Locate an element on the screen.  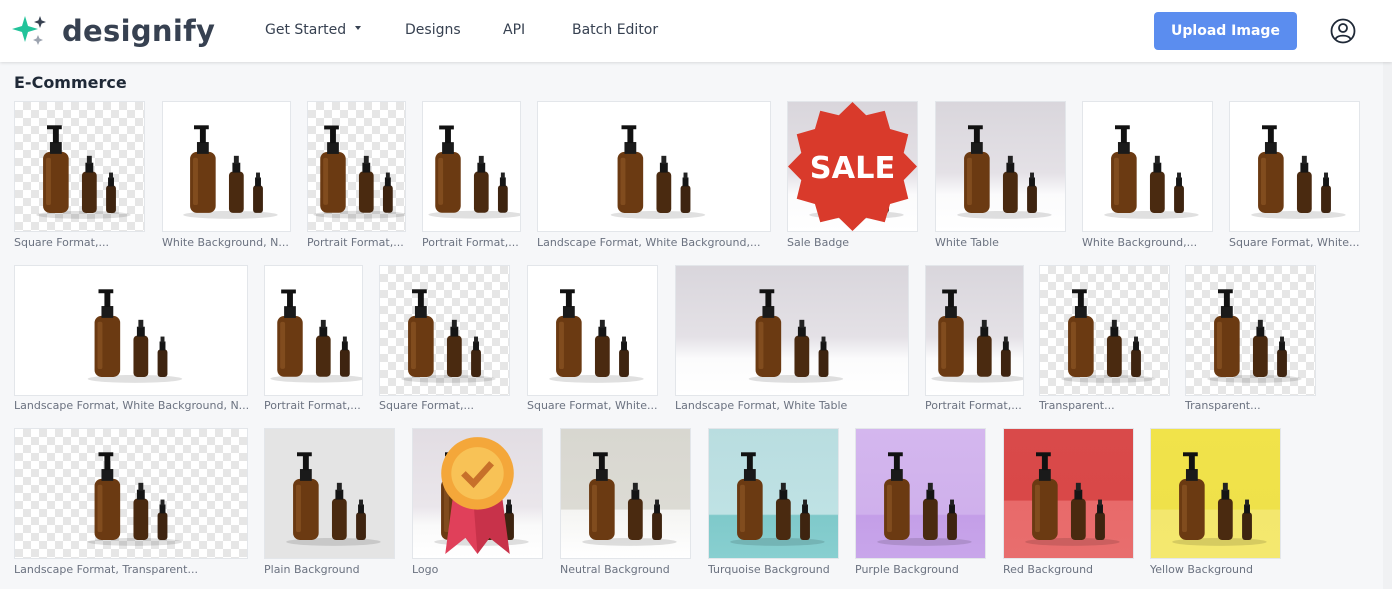
section-title: E-Commerce is located at coordinates (70, 82).